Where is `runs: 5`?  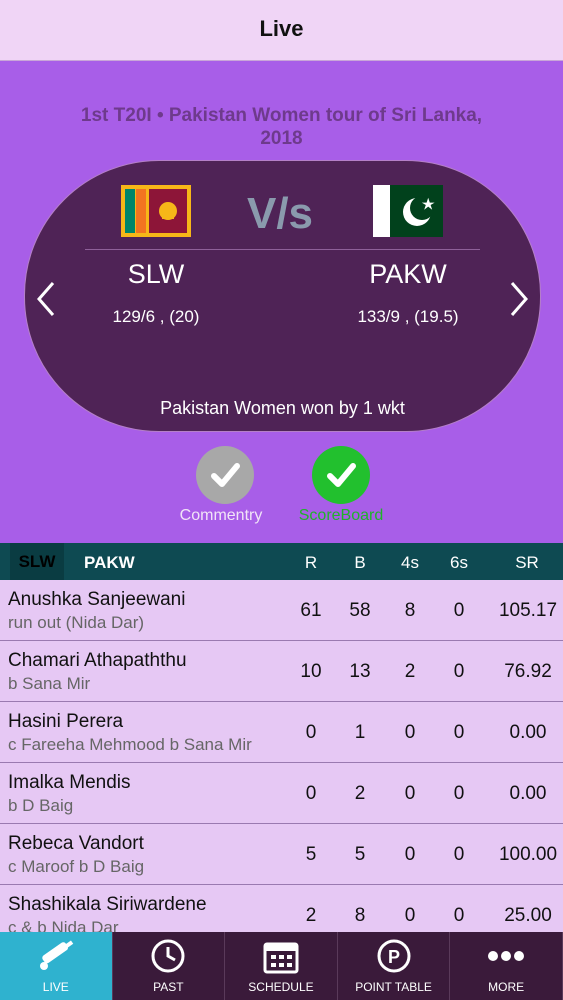
runs: 5 is located at coordinates (311, 854).